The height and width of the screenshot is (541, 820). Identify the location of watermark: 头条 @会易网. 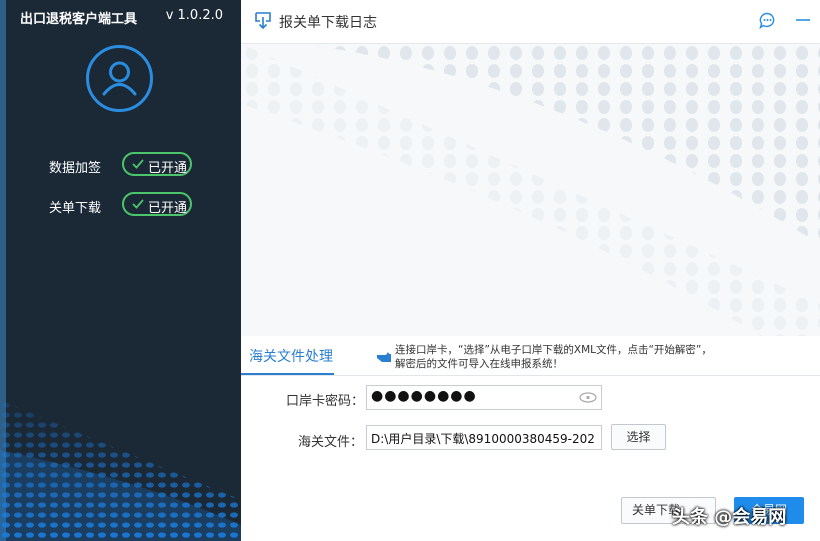
(729, 517).